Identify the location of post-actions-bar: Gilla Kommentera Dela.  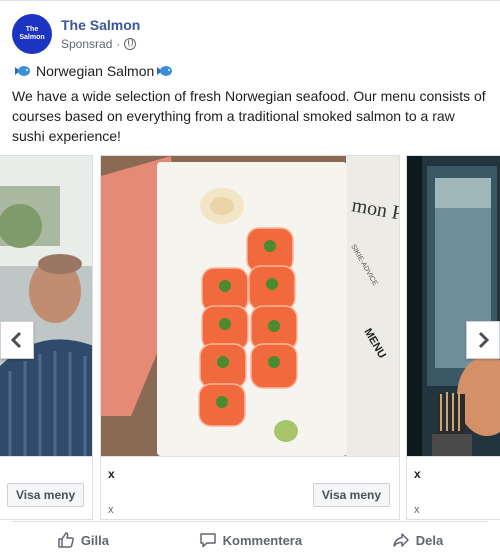
(250, 539).